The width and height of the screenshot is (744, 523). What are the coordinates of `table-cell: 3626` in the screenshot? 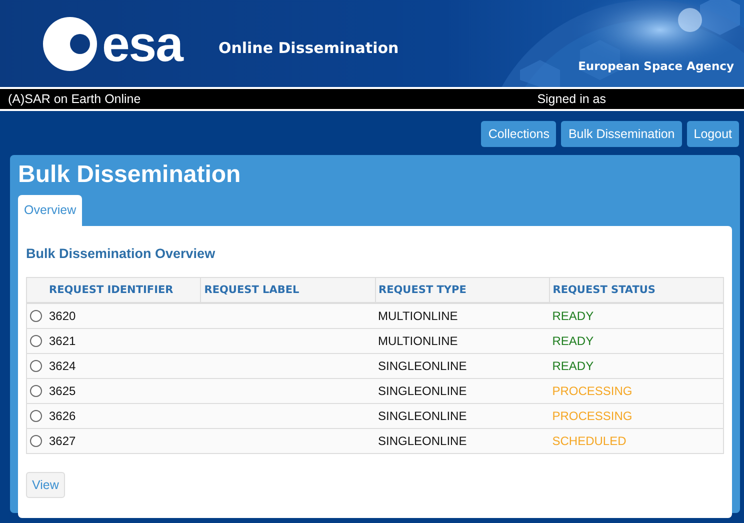 It's located at (62, 416).